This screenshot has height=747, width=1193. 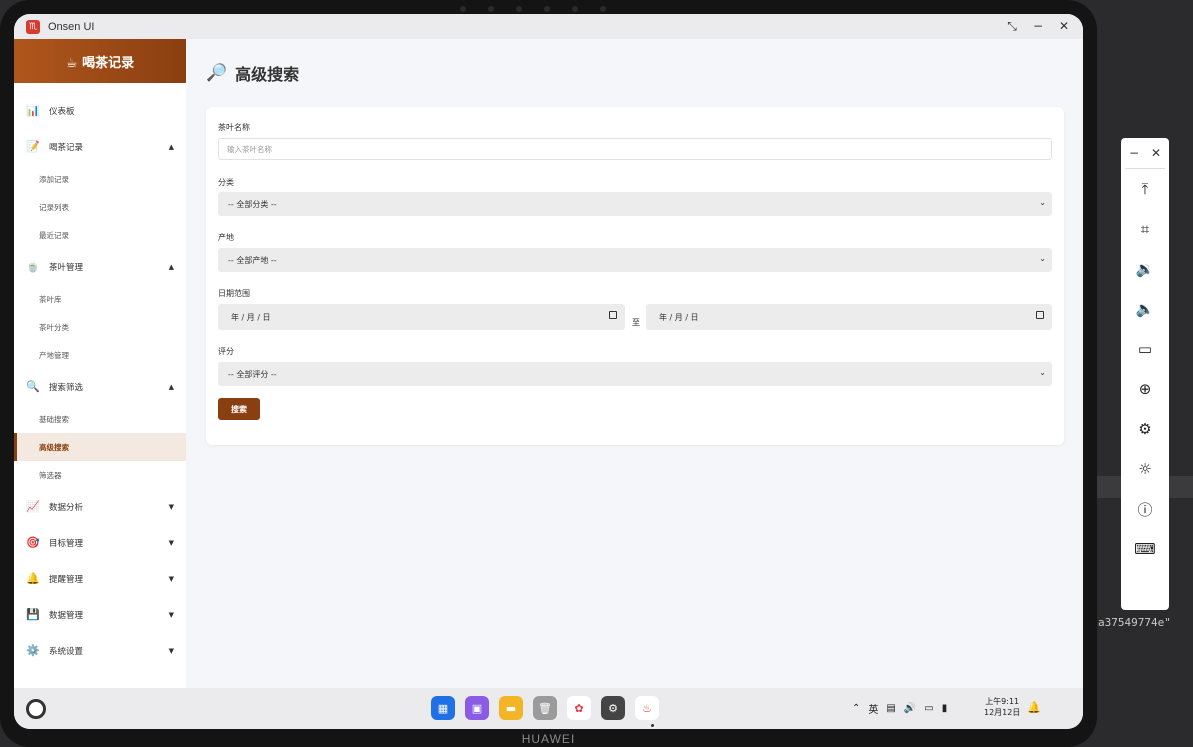 I want to click on files-icon: ▬, so click(x=511, y=708).